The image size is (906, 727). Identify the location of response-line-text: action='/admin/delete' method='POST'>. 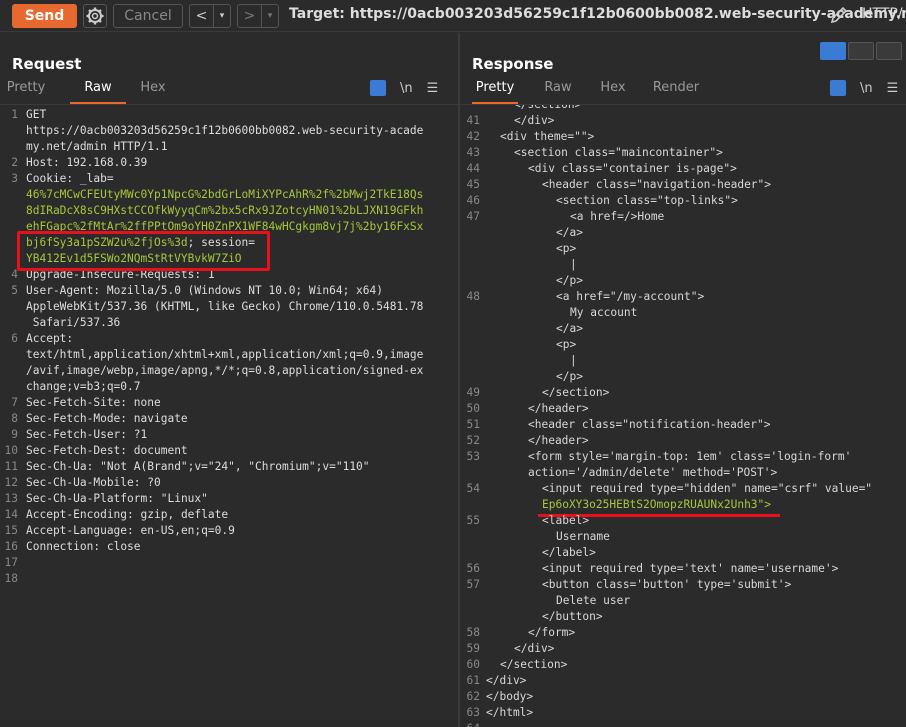
(653, 472).